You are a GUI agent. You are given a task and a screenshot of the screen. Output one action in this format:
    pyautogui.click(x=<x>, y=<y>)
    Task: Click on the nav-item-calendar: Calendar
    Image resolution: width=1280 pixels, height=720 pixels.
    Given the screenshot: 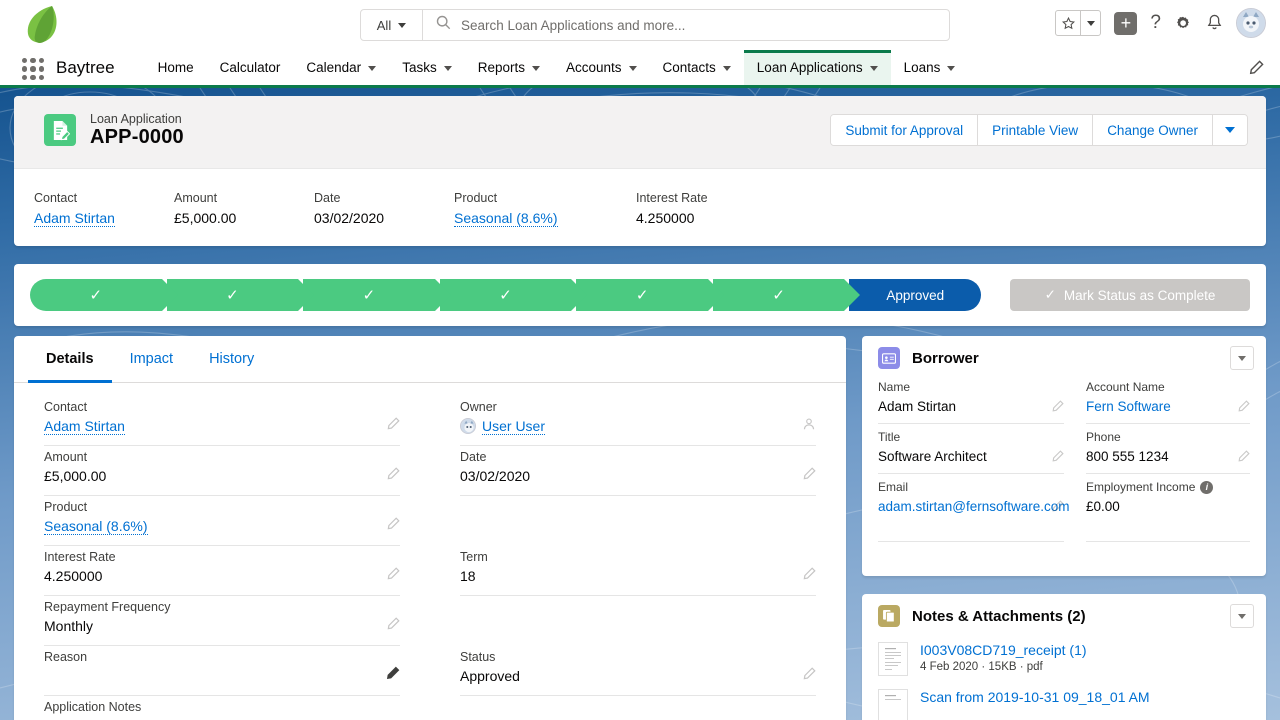 What is the action you would take?
    pyautogui.click(x=341, y=67)
    